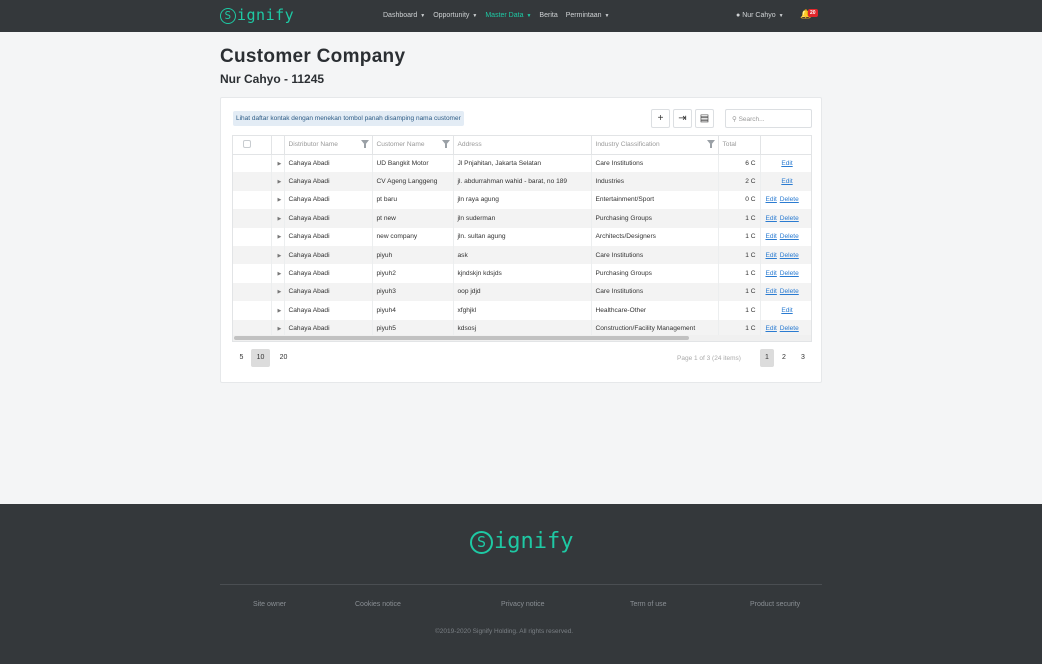 This screenshot has width=1042, height=664. Describe the element at coordinates (252, 292) in the screenshot. I see `row-select-cell` at that location.